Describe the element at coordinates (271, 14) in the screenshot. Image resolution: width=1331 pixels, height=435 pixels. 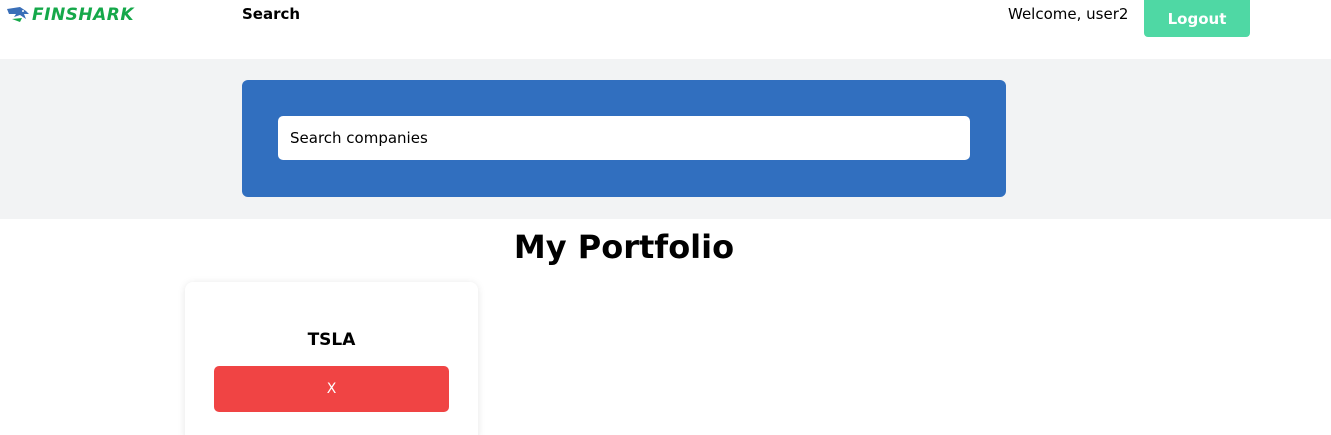
I see `nav-search-link: Search` at that location.